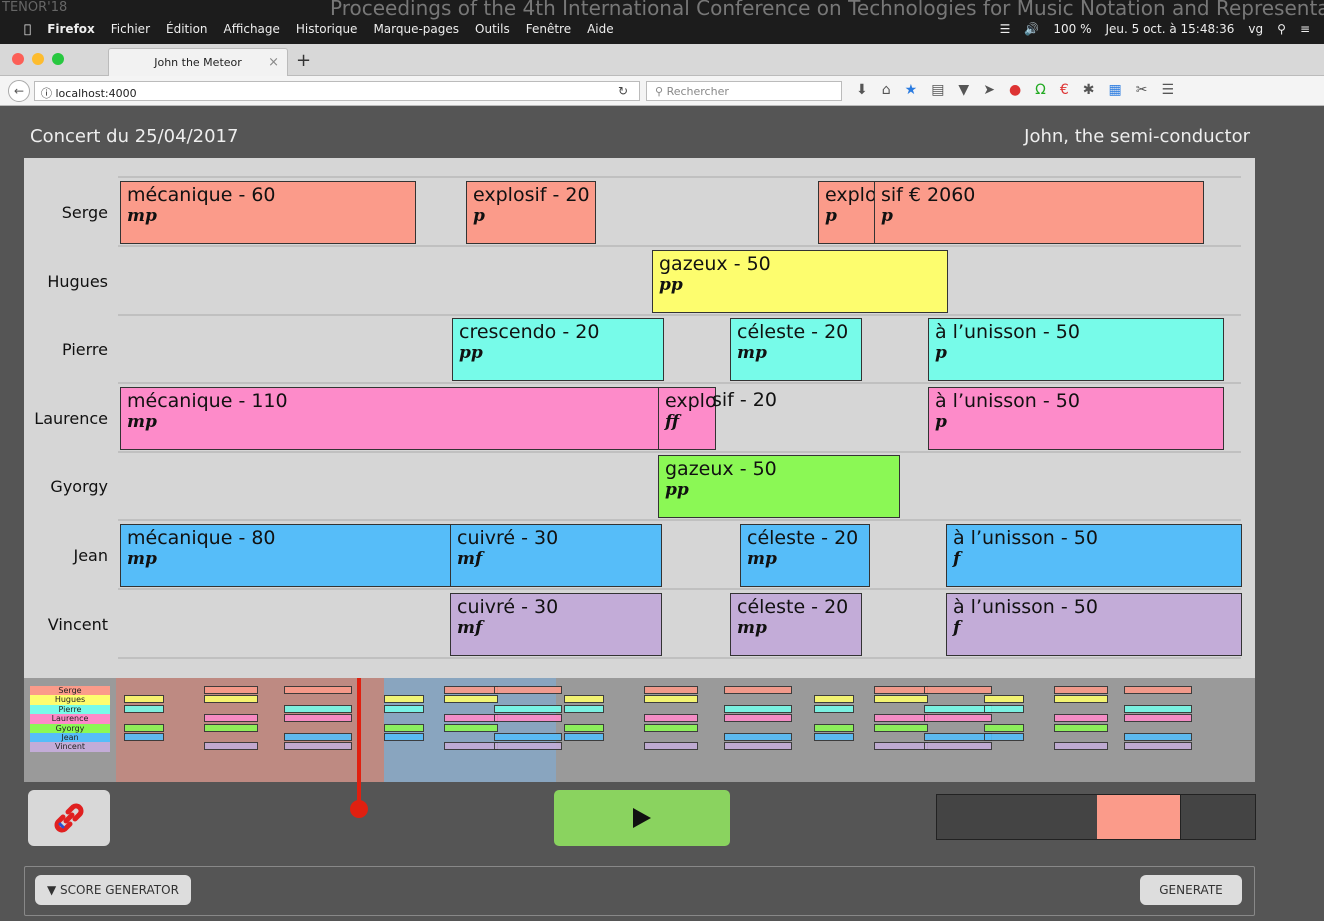 Image resolution: width=1324 pixels, height=921 pixels. I want to click on block-label: à l’unisson - 50, so click(1007, 400).